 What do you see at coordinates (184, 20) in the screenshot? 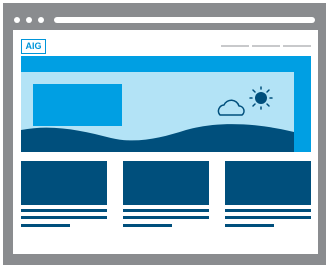
I see `address-bar` at bounding box center [184, 20].